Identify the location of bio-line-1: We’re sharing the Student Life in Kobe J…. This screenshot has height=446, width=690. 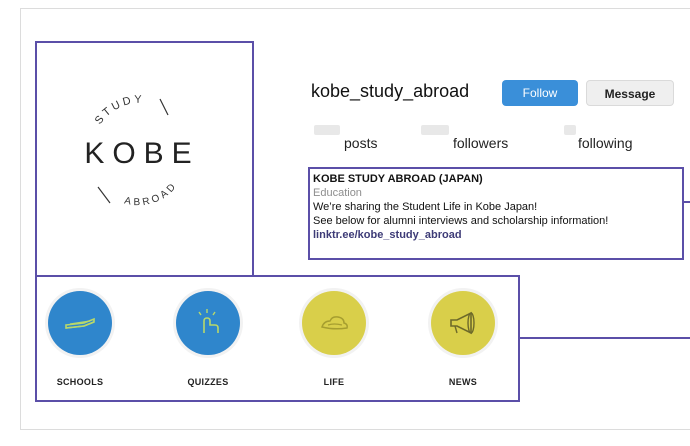
(425, 207).